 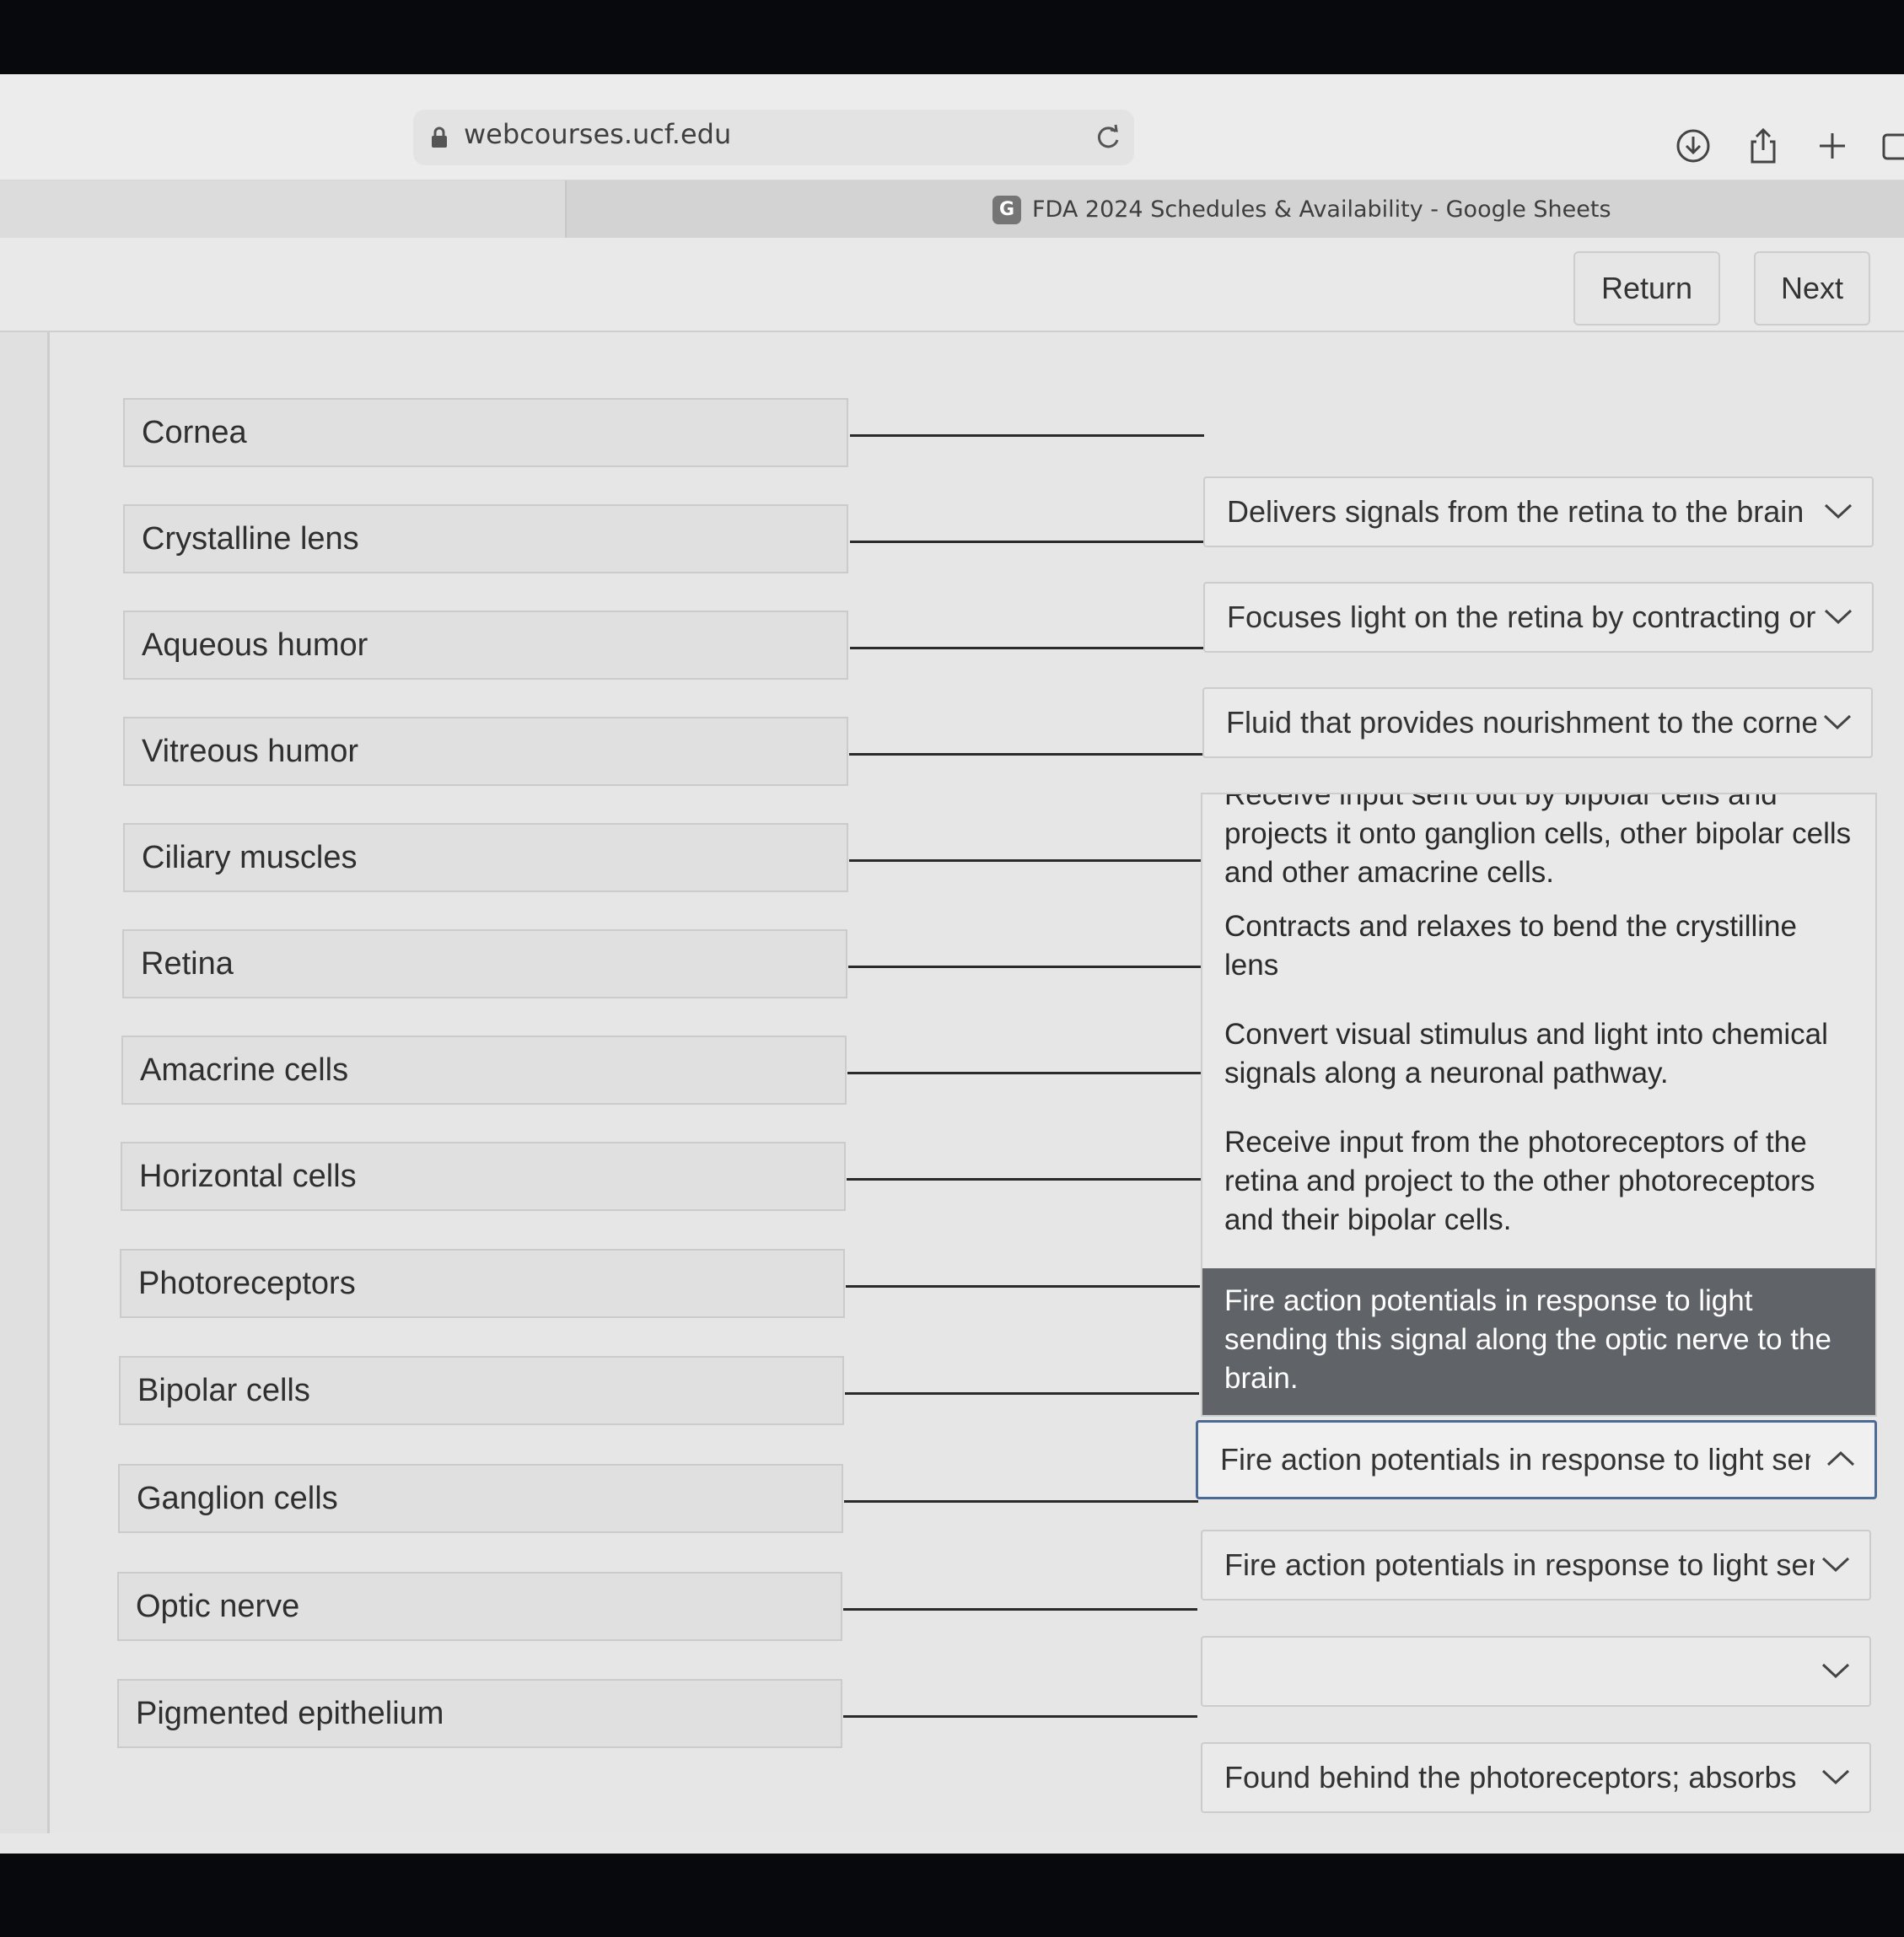 I want to click on term-pigmented-epithelium: Pigmented epithelium, so click(x=479, y=1713).